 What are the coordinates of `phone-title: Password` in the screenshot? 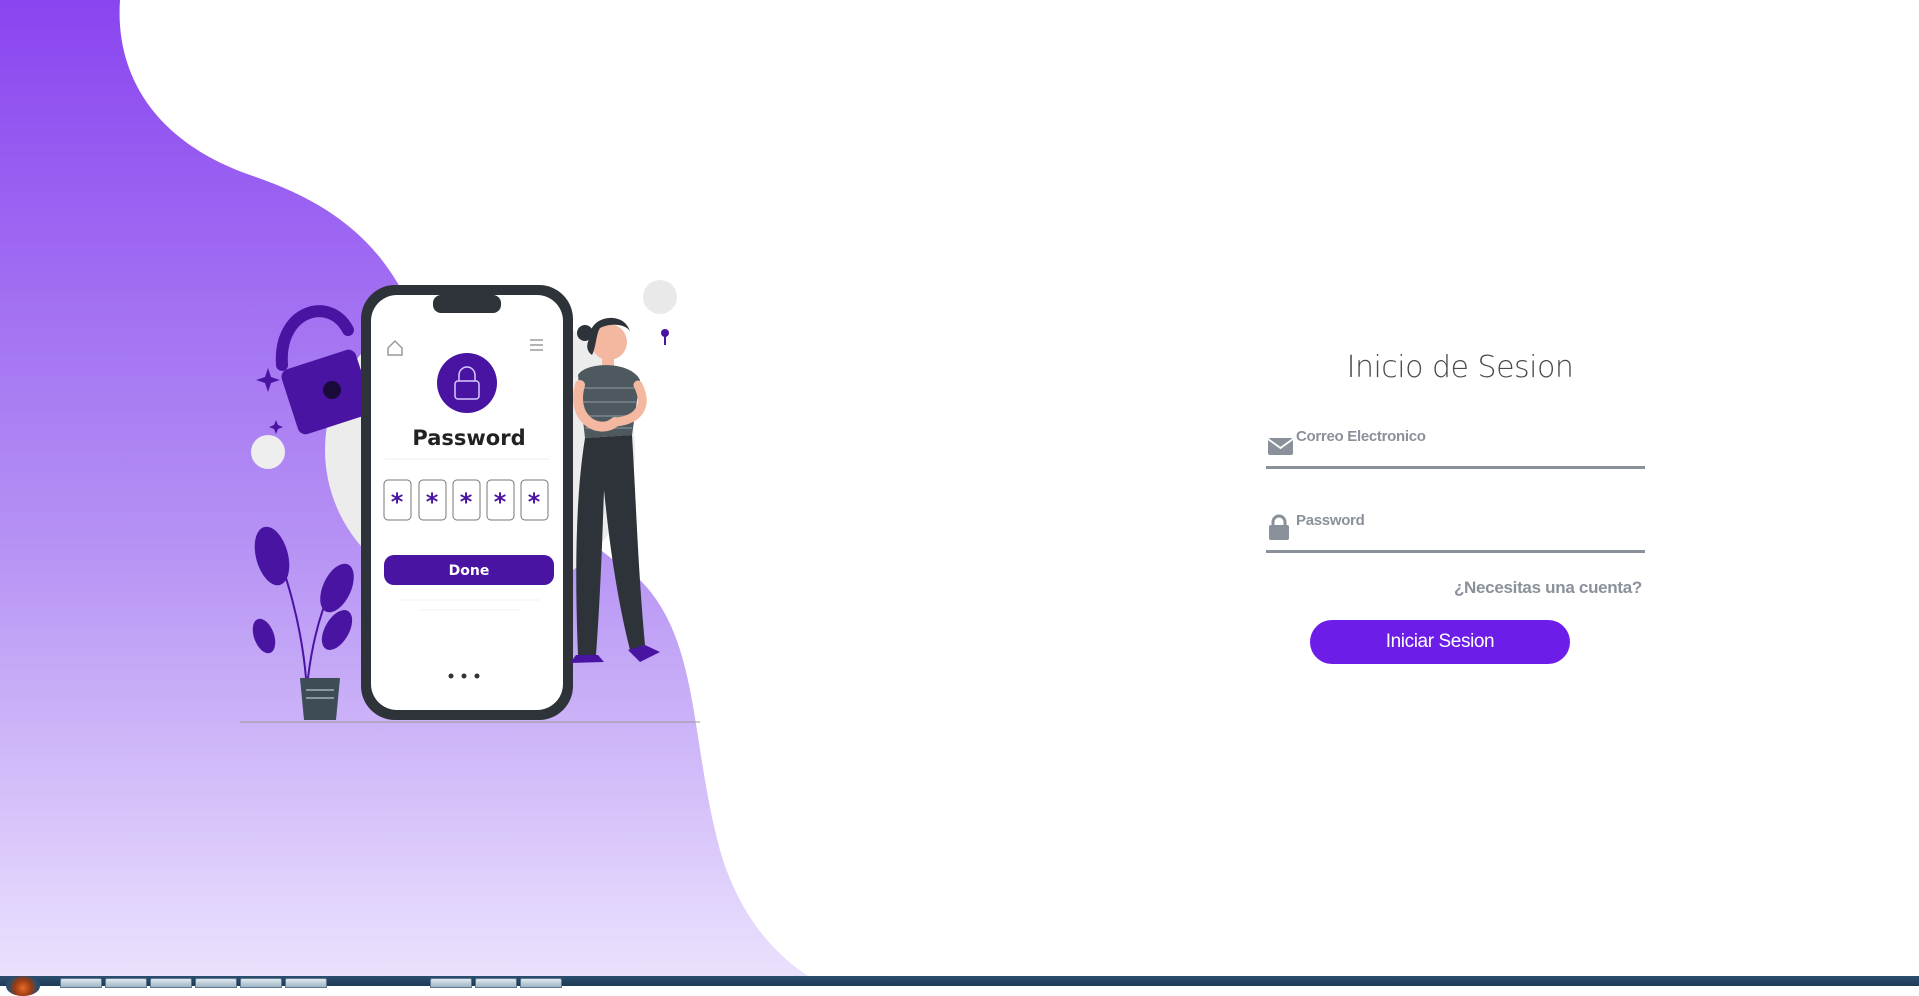 It's located at (468, 438).